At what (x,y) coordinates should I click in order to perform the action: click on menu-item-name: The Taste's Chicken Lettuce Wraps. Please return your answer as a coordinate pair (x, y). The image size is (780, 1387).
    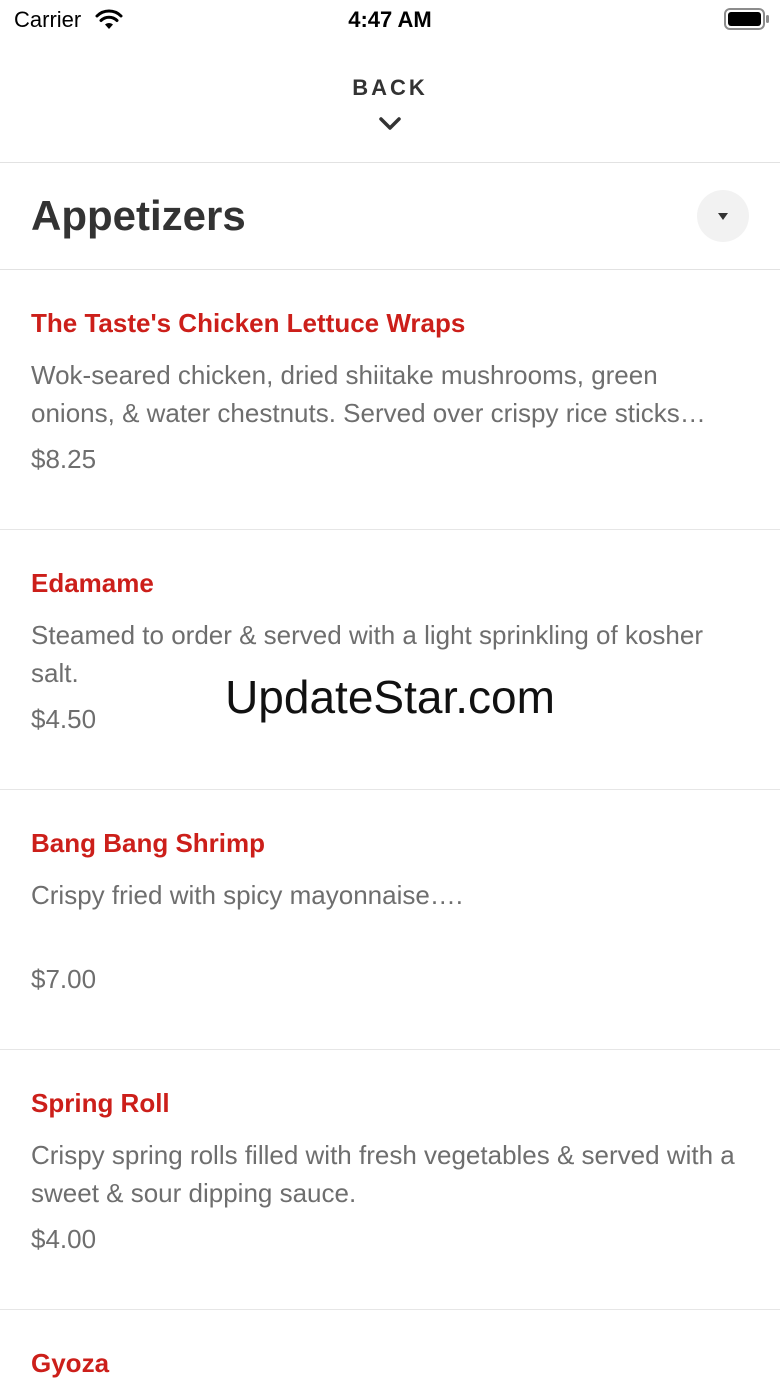
    Looking at the image, I should click on (248, 323).